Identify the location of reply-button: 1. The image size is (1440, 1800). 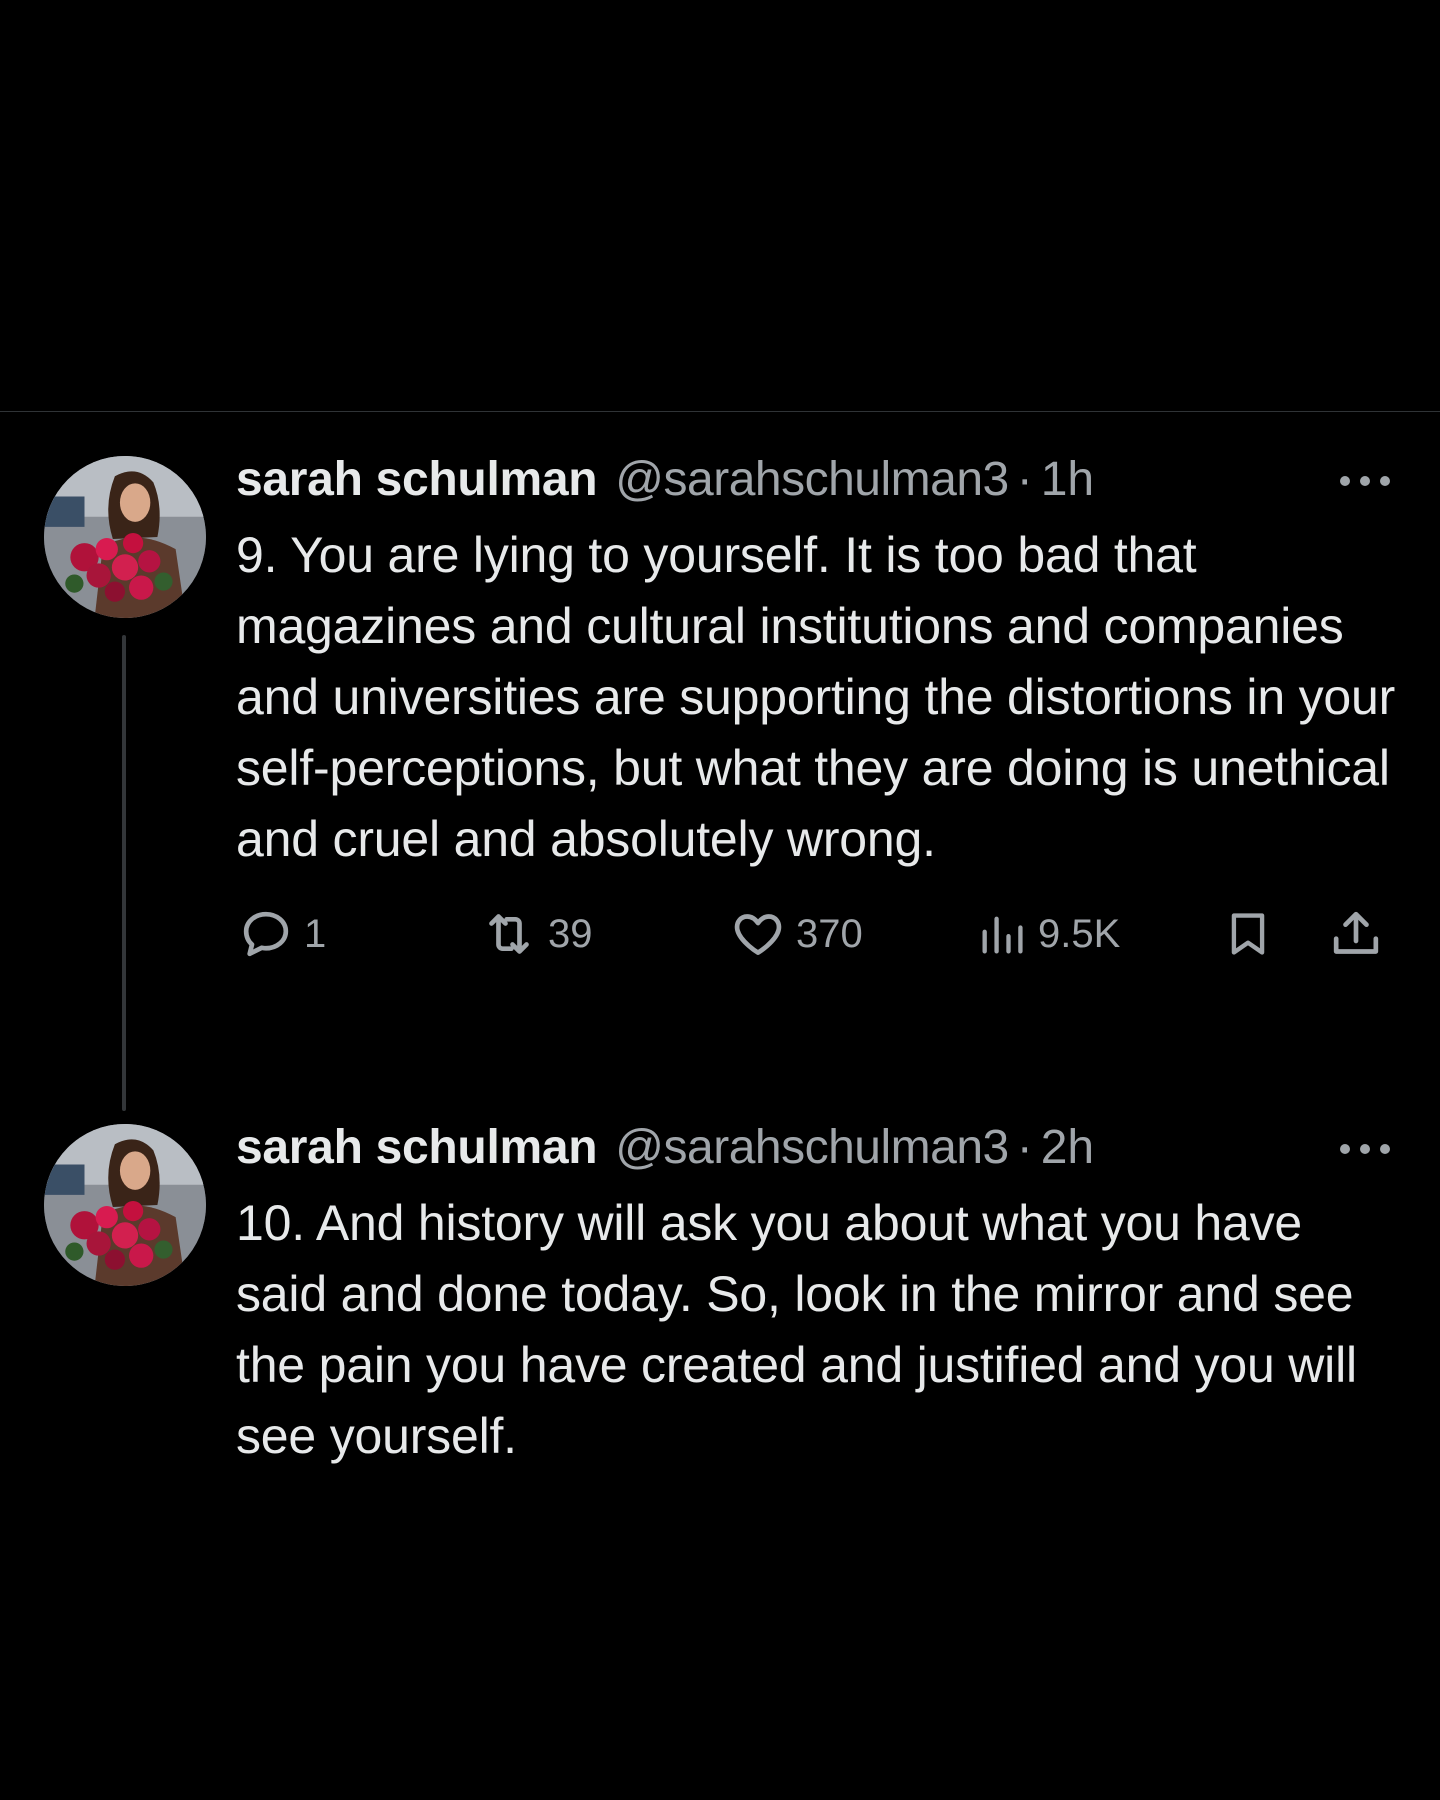
(282, 934).